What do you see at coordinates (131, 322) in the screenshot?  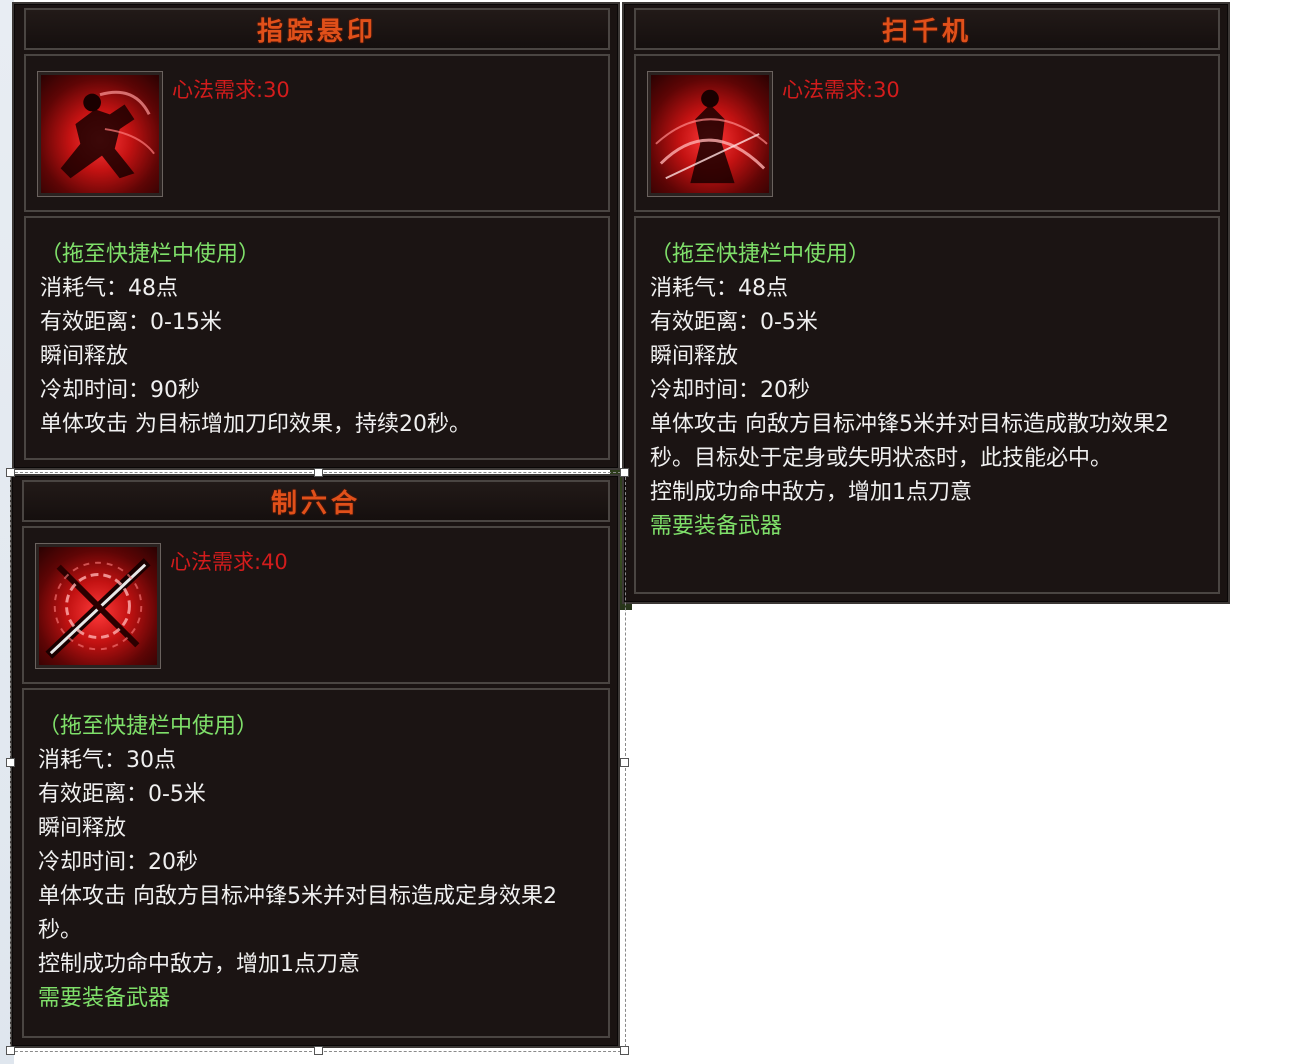 I see `detail-line: 有效距离：0-15米` at bounding box center [131, 322].